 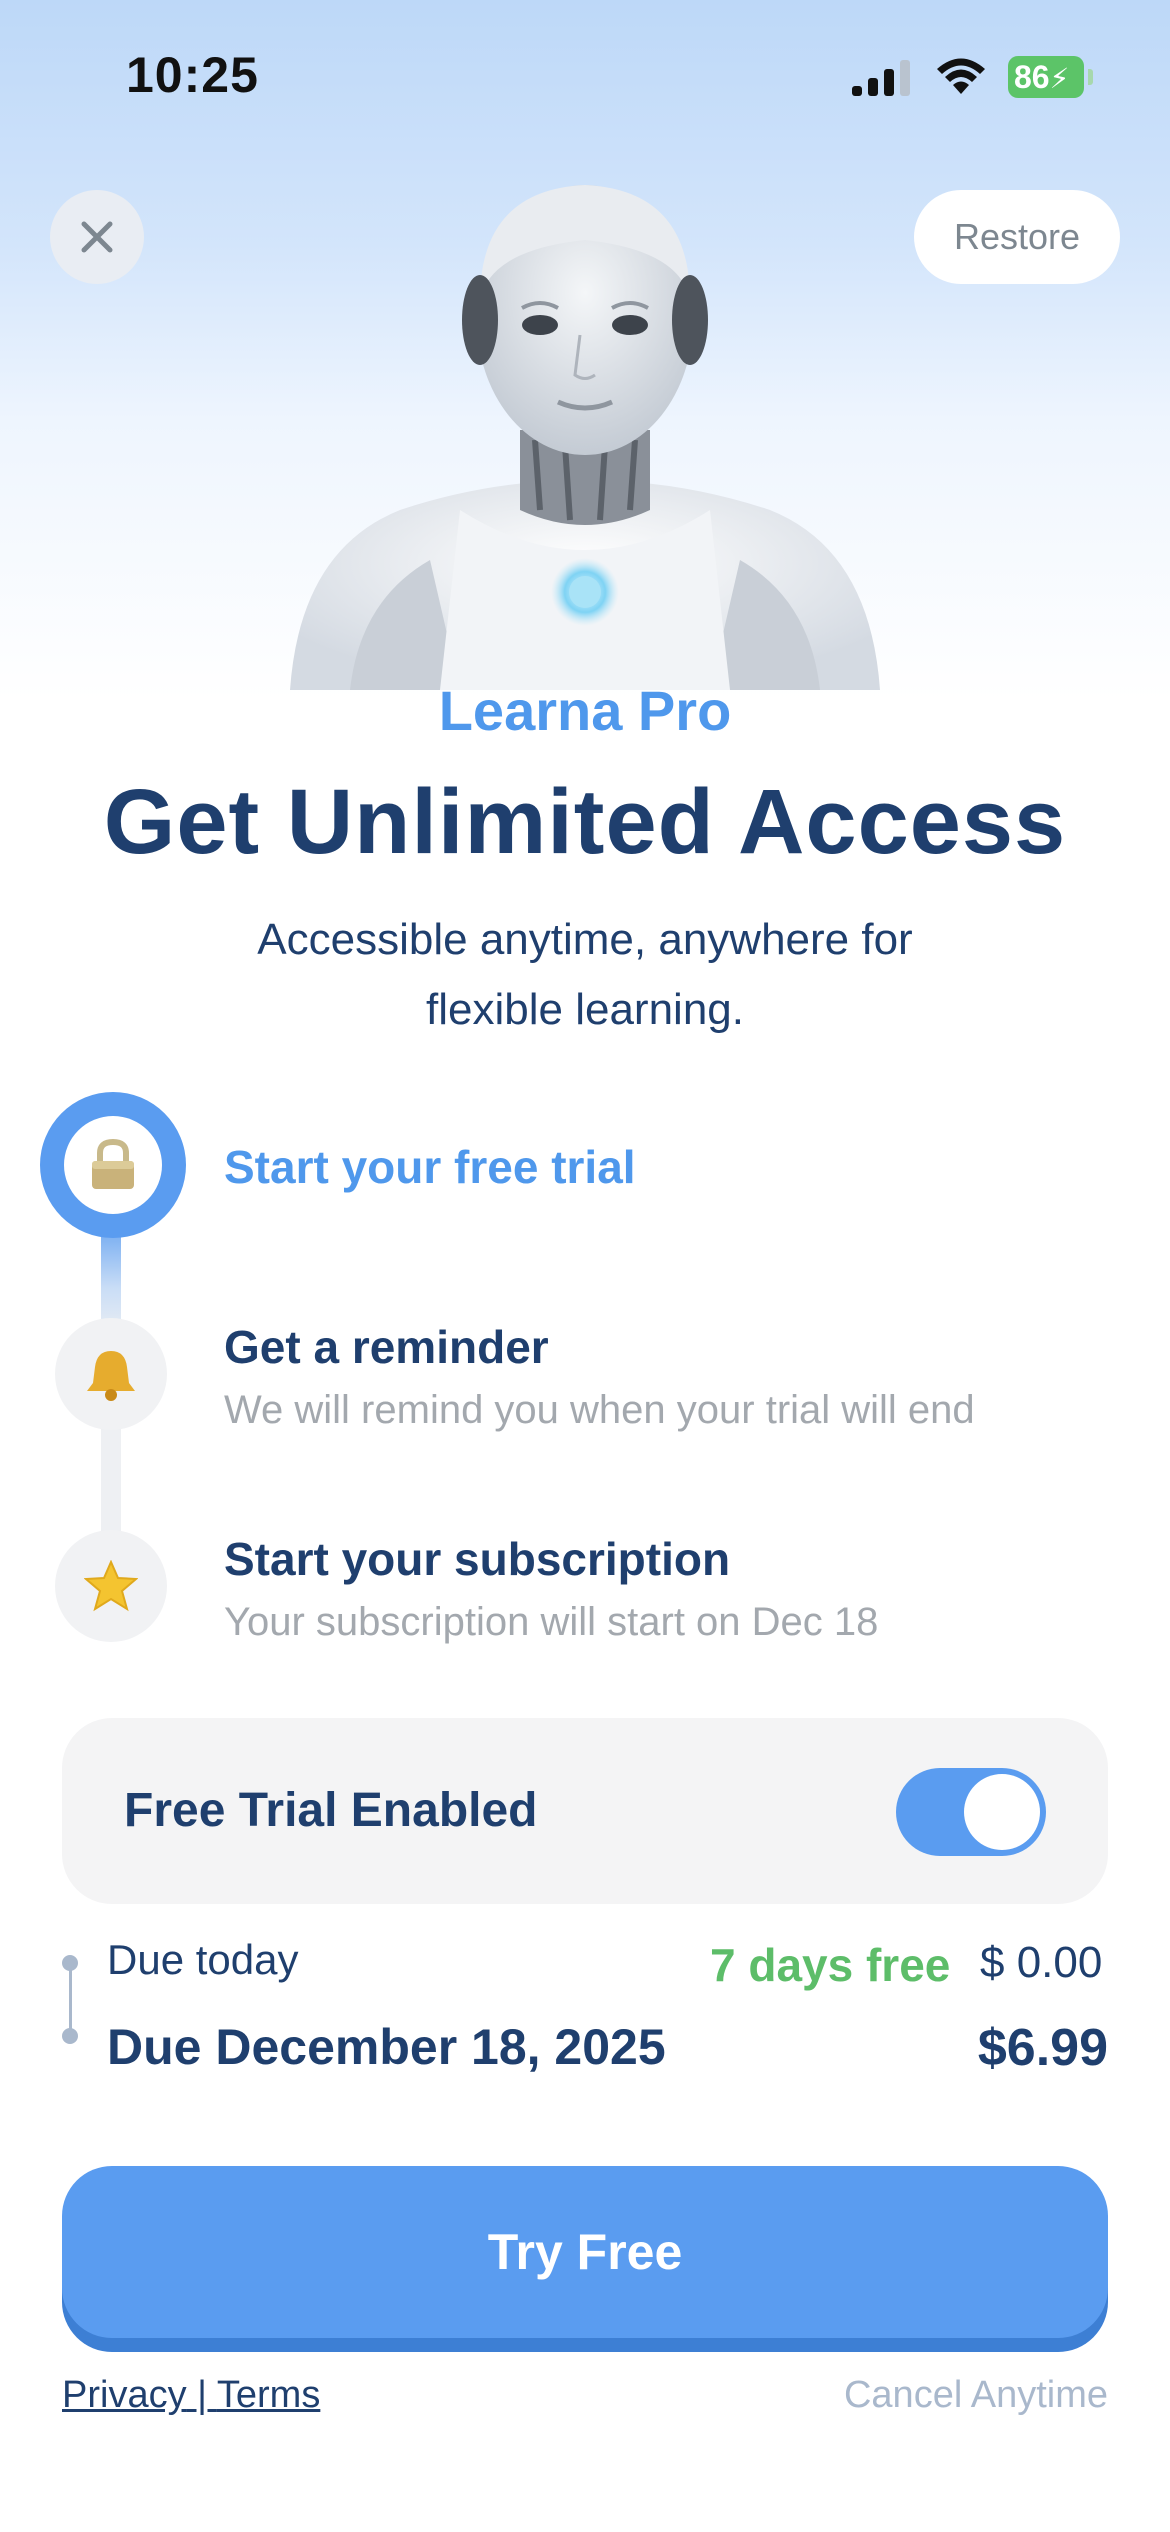 What do you see at coordinates (585, 2252) in the screenshot?
I see `try-free-button: Try Free` at bounding box center [585, 2252].